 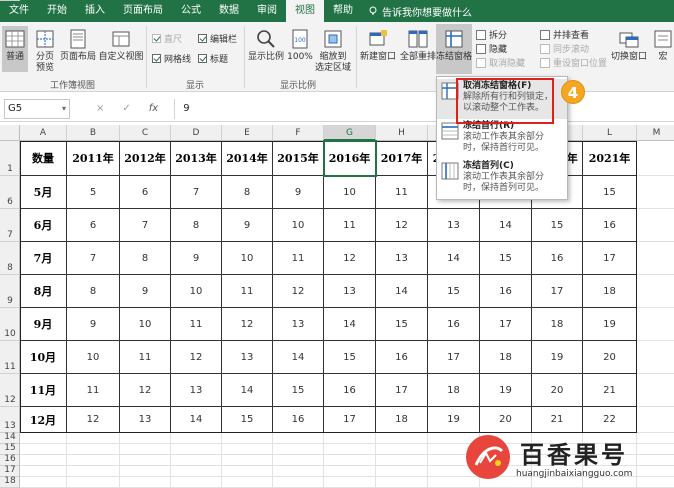 I want to click on table-cell: 5, so click(x=93, y=192).